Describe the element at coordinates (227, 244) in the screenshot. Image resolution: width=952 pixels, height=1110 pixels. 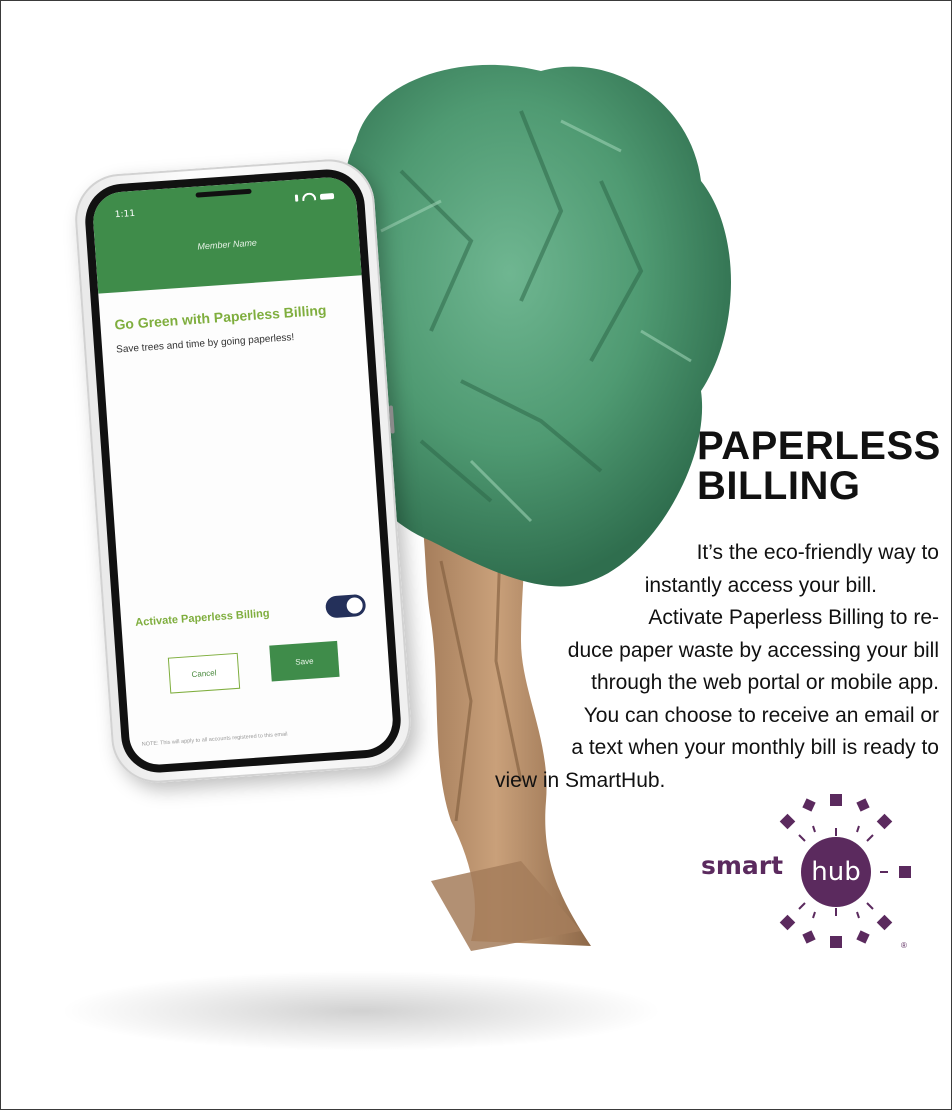
I see `header-title: Member Name` at that location.